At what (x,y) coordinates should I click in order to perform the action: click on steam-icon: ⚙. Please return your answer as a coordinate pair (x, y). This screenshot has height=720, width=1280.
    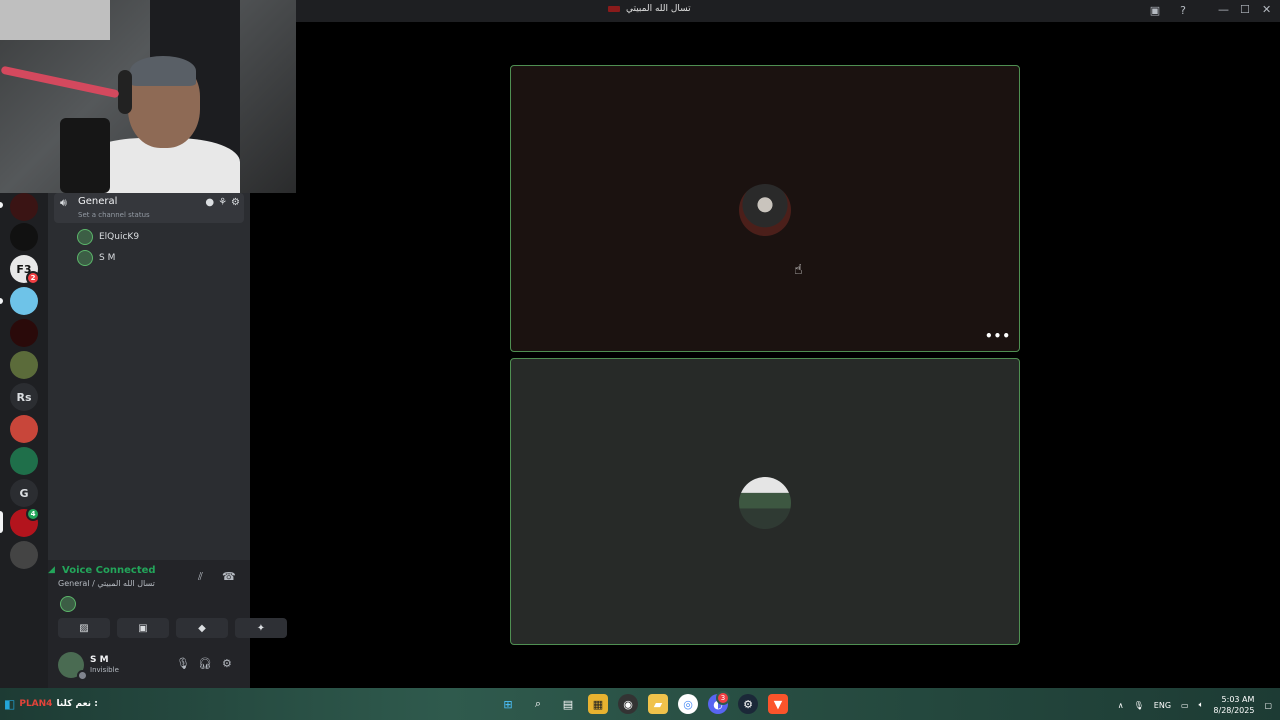
    Looking at the image, I should click on (748, 704).